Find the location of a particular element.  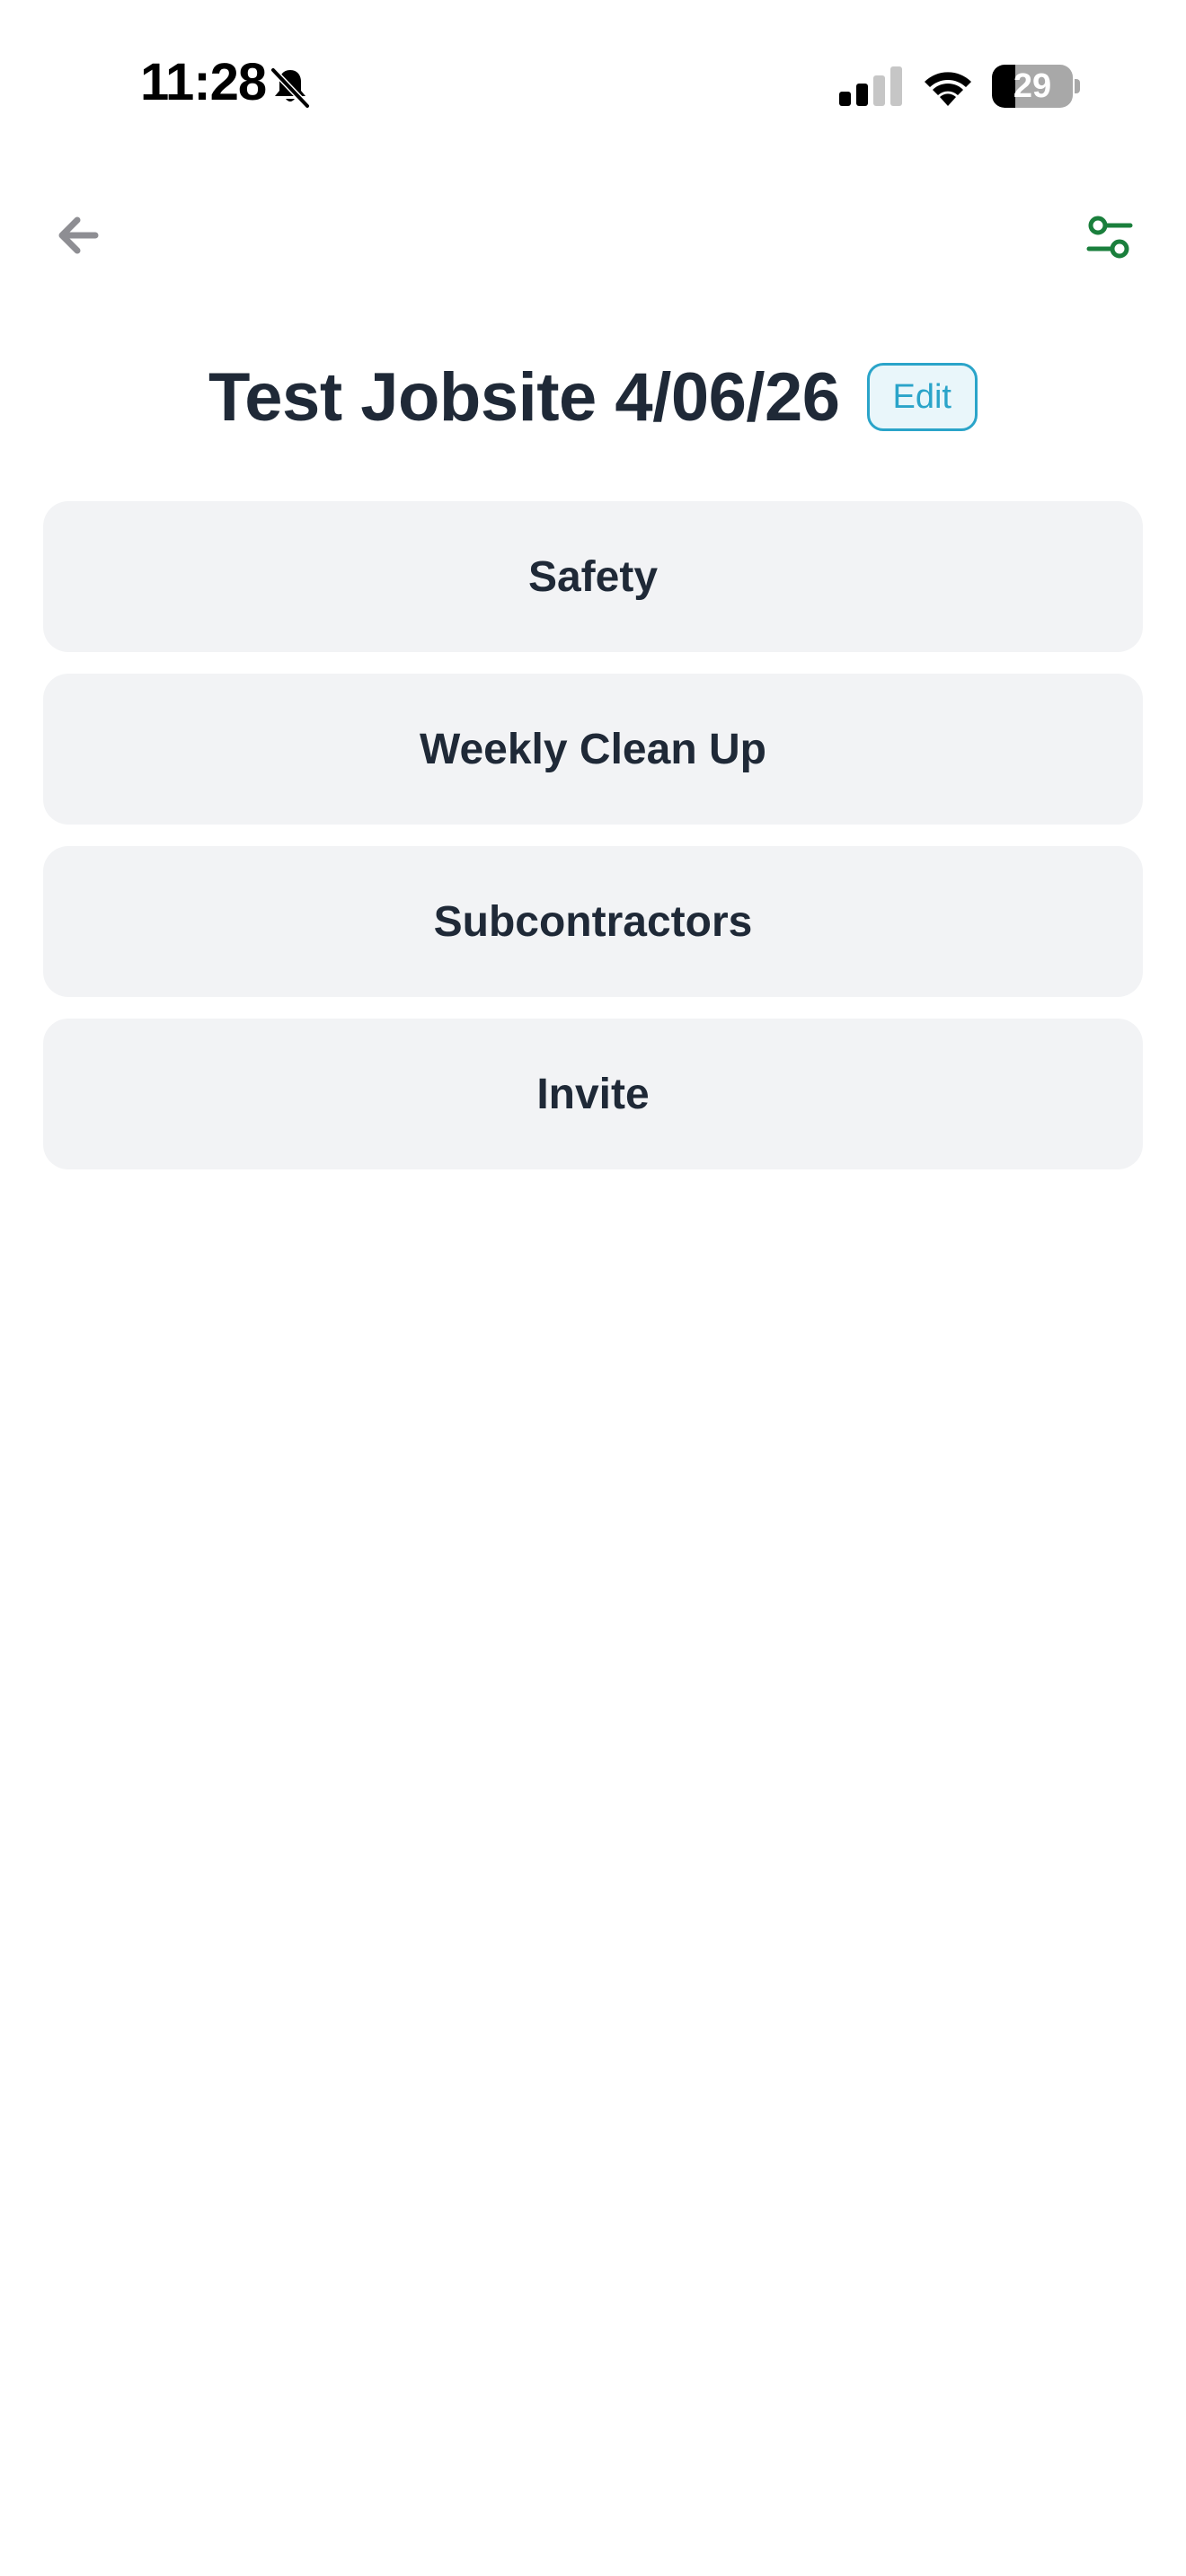

edit-button: Edit is located at coordinates (922, 397).